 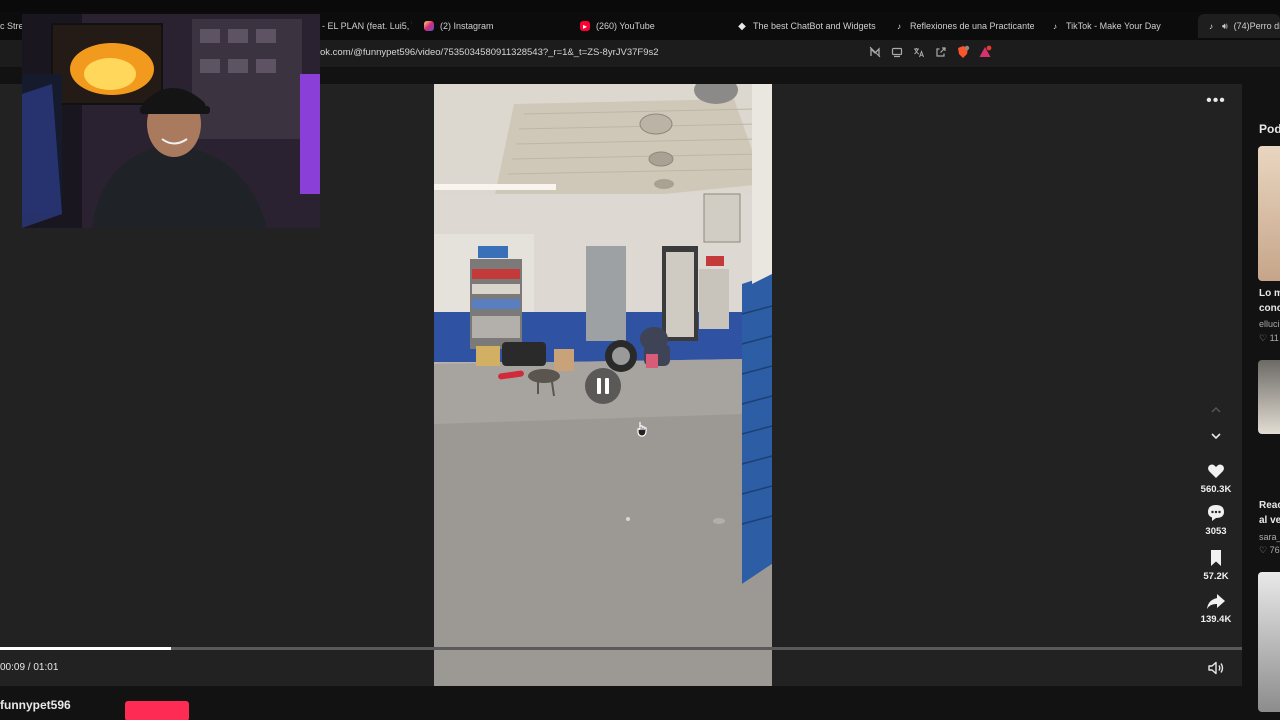 What do you see at coordinates (1269, 129) in the screenshot?
I see `recommendations-heading: Pod` at bounding box center [1269, 129].